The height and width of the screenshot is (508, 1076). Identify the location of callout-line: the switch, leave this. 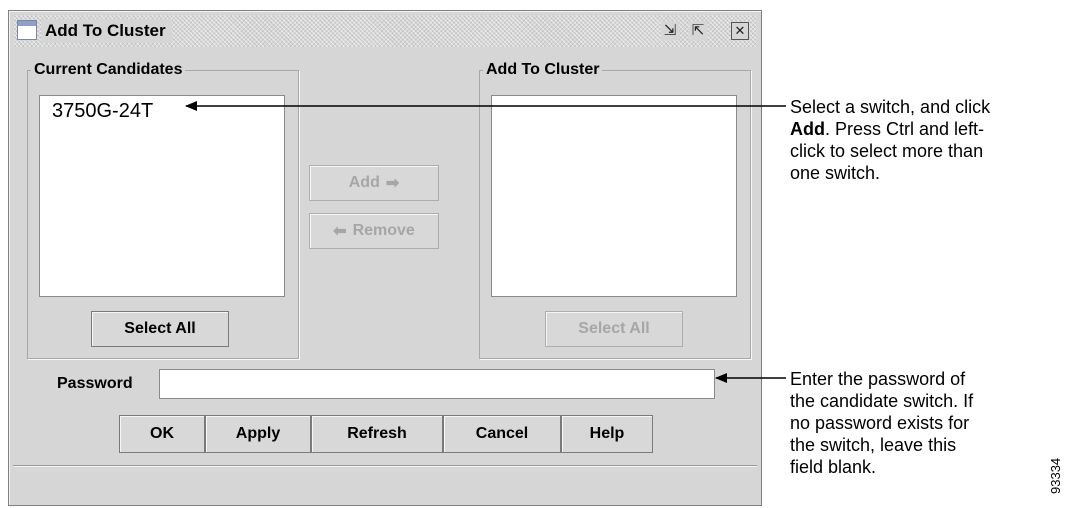
(873, 445).